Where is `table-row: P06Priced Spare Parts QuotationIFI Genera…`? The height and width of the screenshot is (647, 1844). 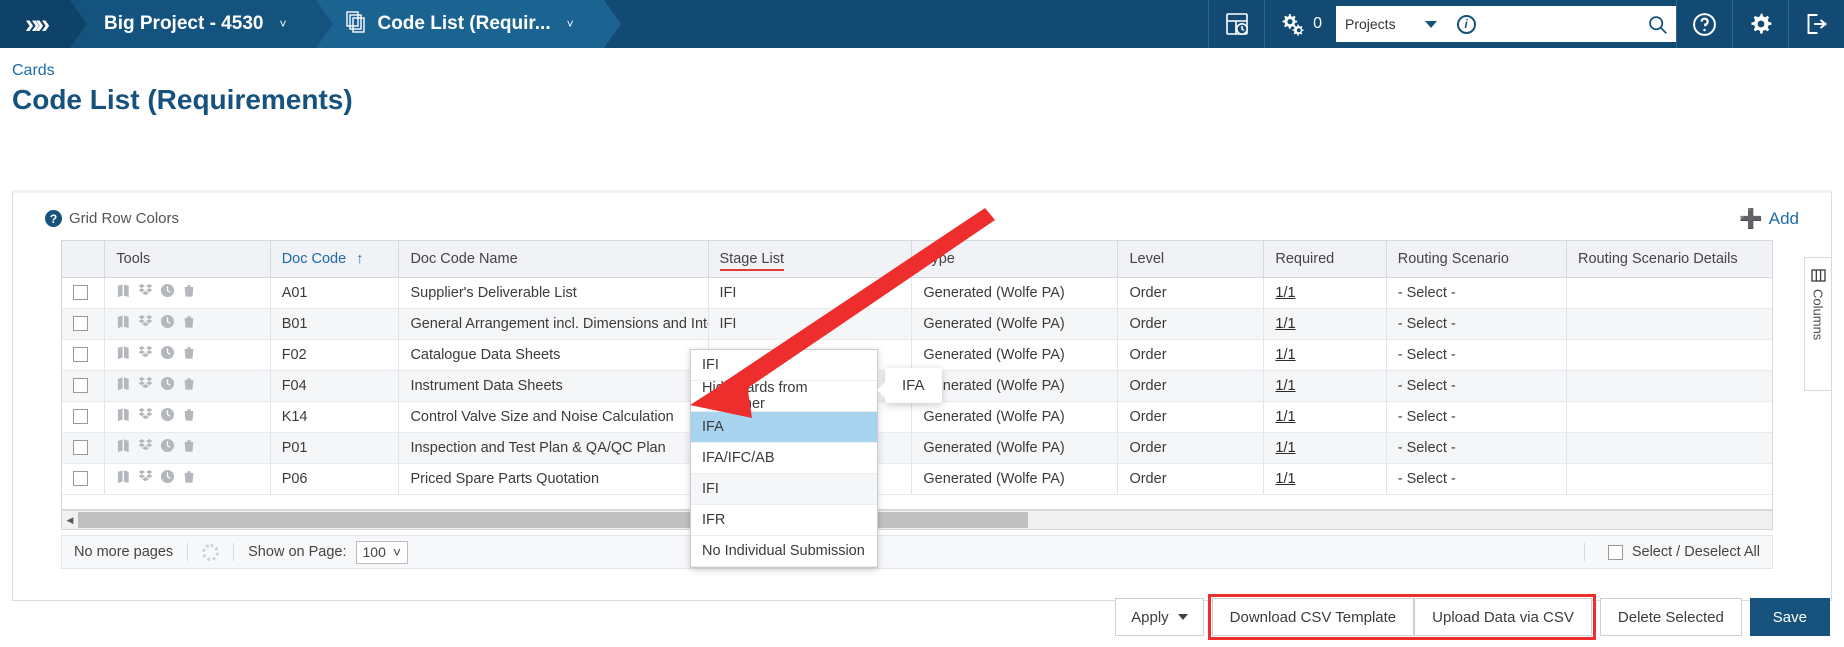 table-row: P06Priced Spare Parts QuotationIFI Genera… is located at coordinates (917, 479).